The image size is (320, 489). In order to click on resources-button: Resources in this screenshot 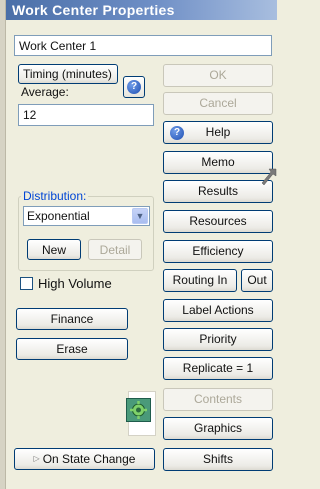, I will do `click(218, 221)`.